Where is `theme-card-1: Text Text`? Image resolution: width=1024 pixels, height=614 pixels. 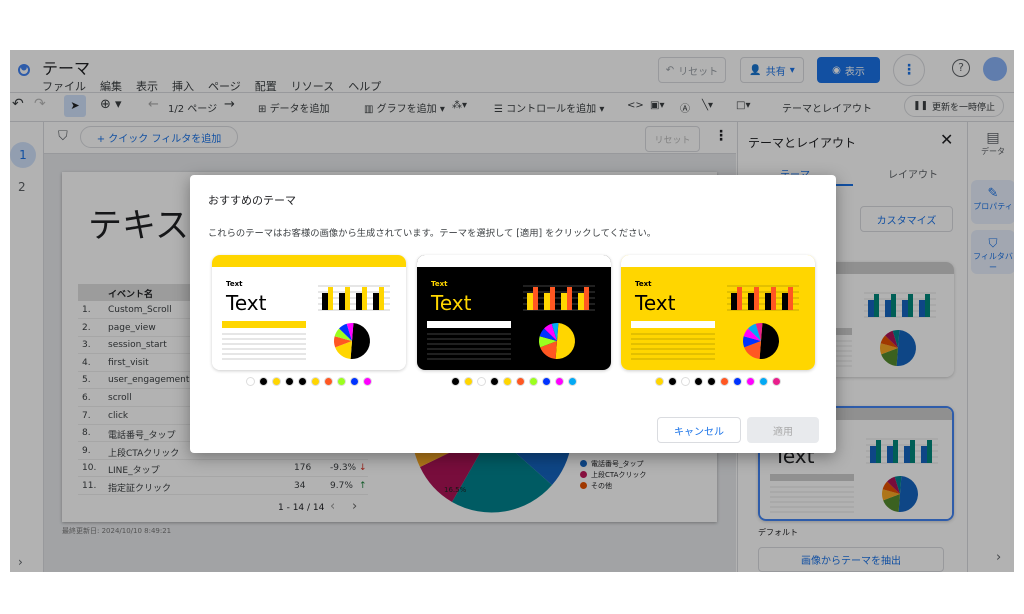 theme-card-1: Text Text is located at coordinates (309, 312).